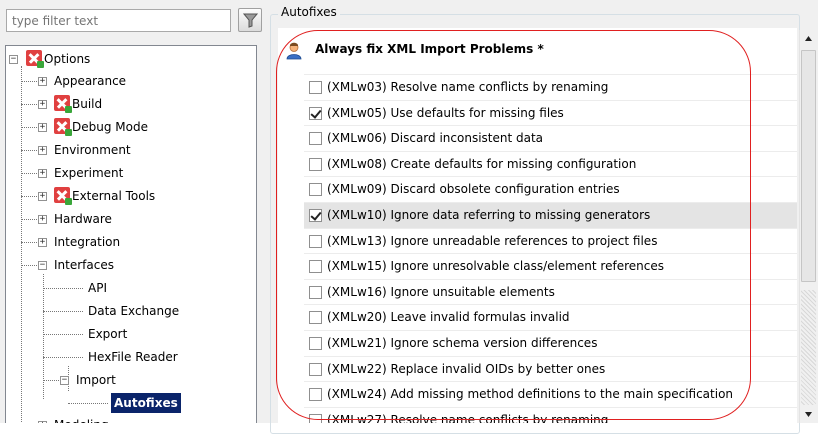  Describe the element at coordinates (445, 112) in the screenshot. I see `autofix-label: (XMLw05) Use defaults for missing files` at that location.